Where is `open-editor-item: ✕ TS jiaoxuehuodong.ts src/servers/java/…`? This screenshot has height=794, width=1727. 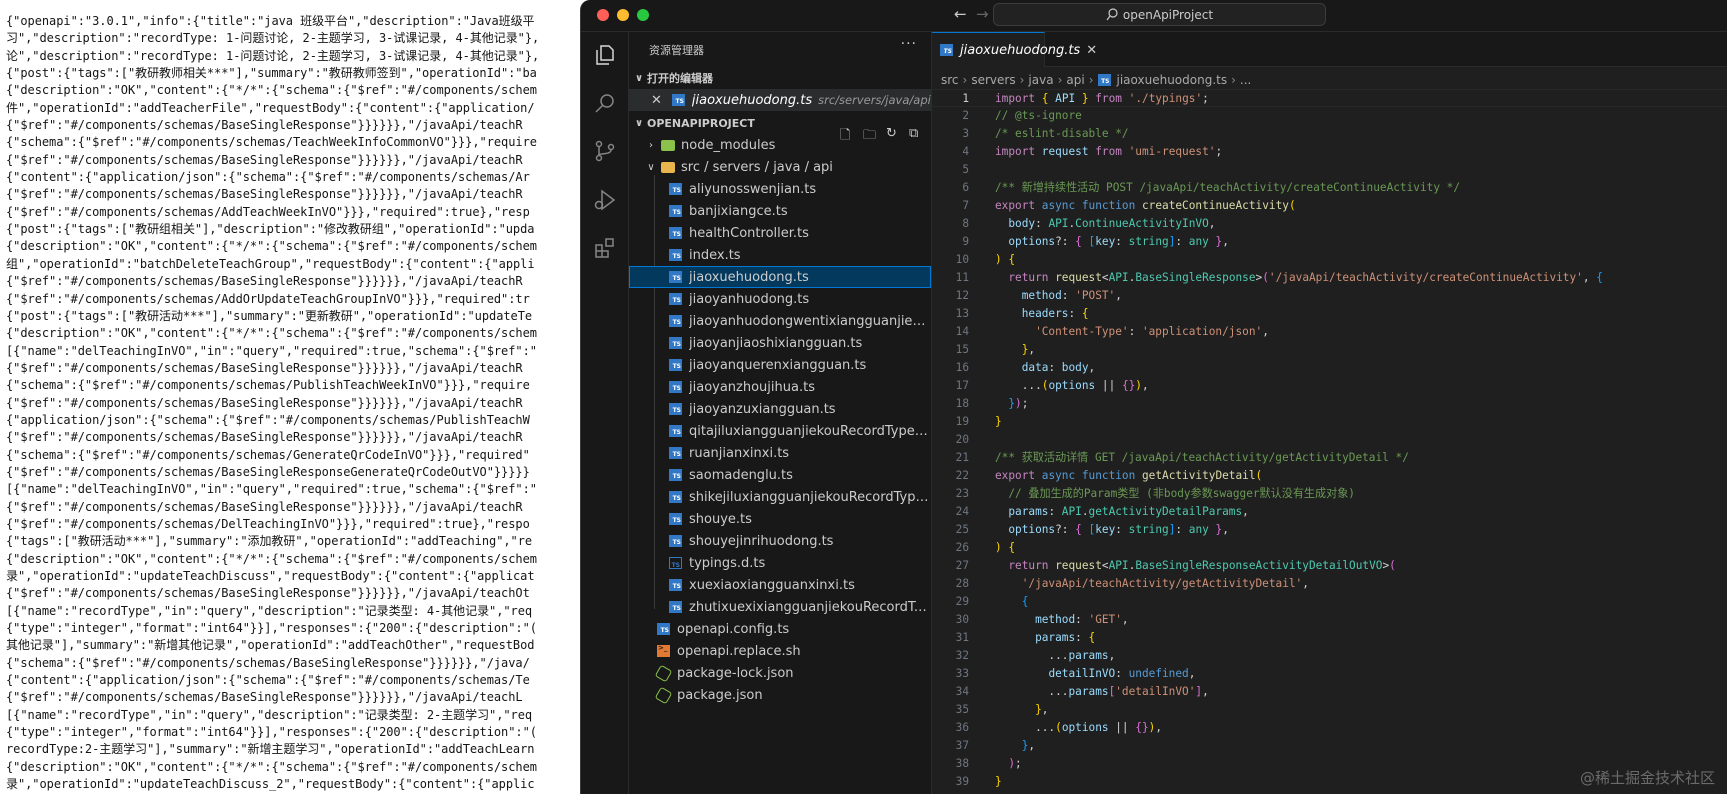 open-editor-item: ✕ TS jiaoxuehuodong.ts src/servers/java/… is located at coordinates (780, 100).